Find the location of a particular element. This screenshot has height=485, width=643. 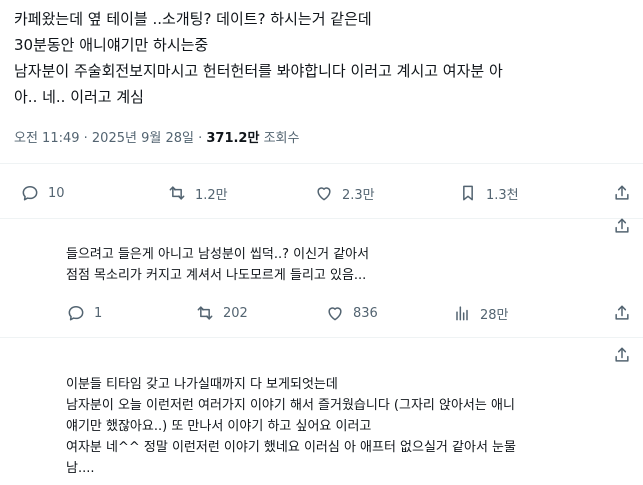

reply-line: 얘기만 했잖아요..) 또 만나서 이야기 하고 싶어요 이러고 is located at coordinates (219, 426).